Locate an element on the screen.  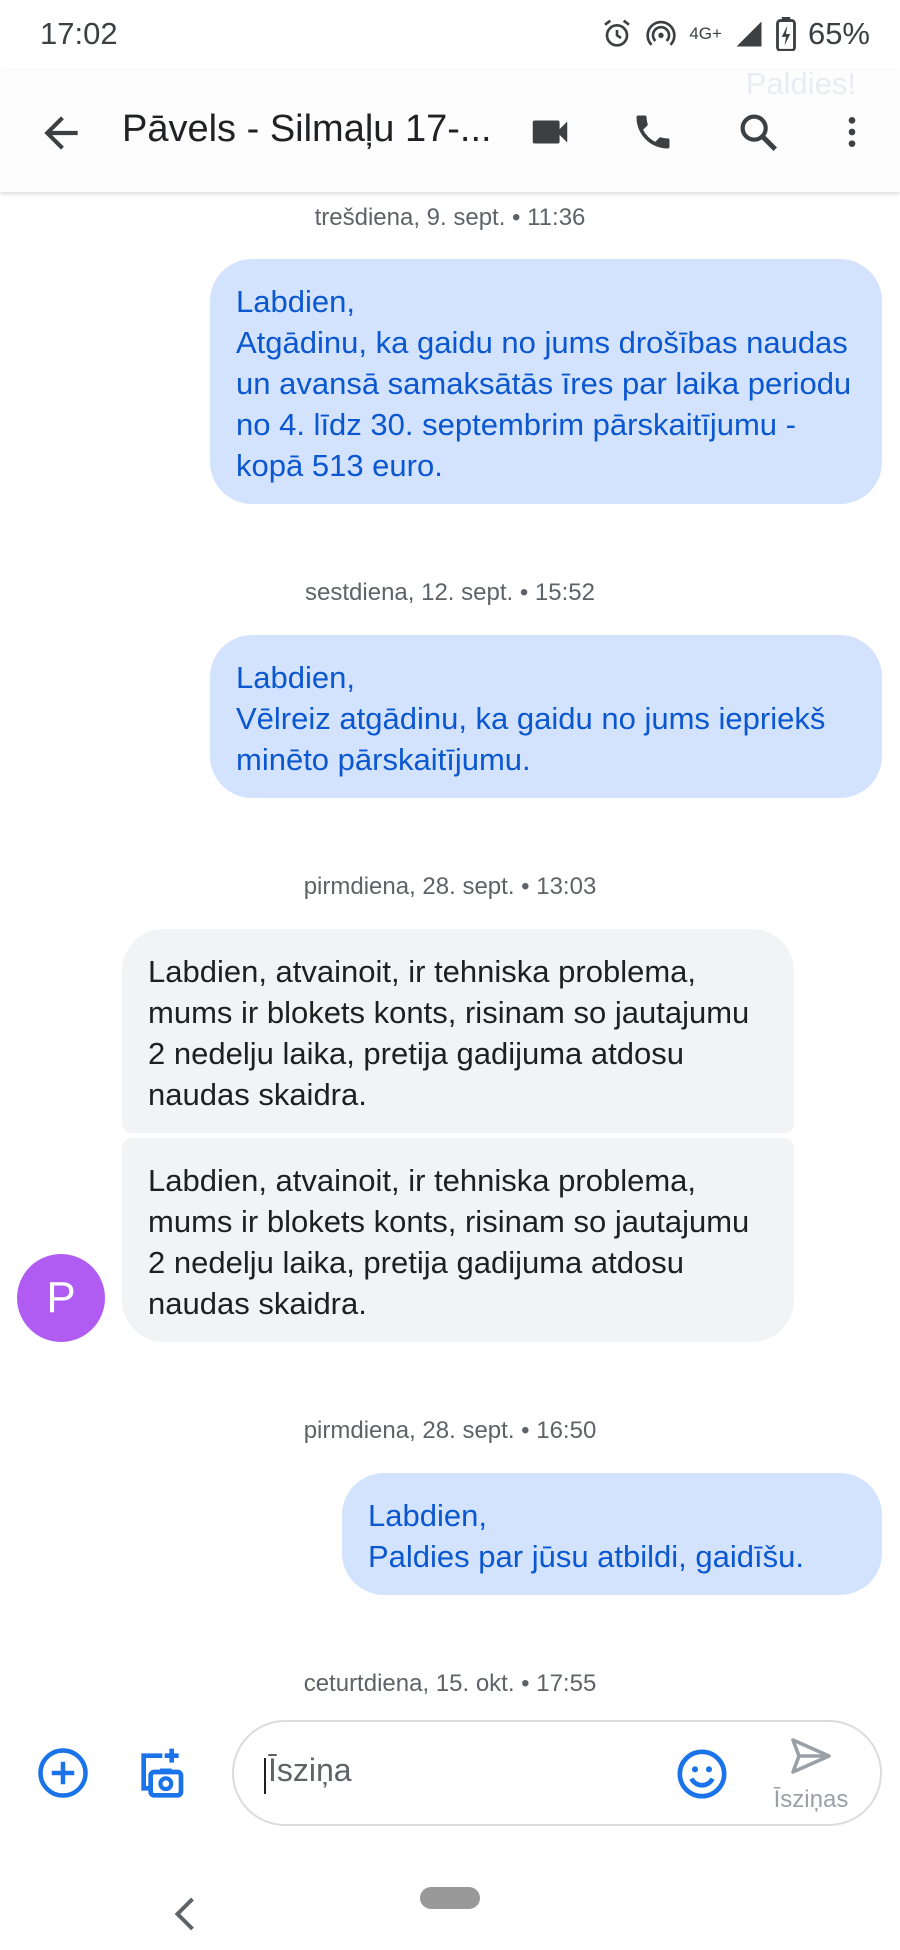
search-icon is located at coordinates (759, 133).